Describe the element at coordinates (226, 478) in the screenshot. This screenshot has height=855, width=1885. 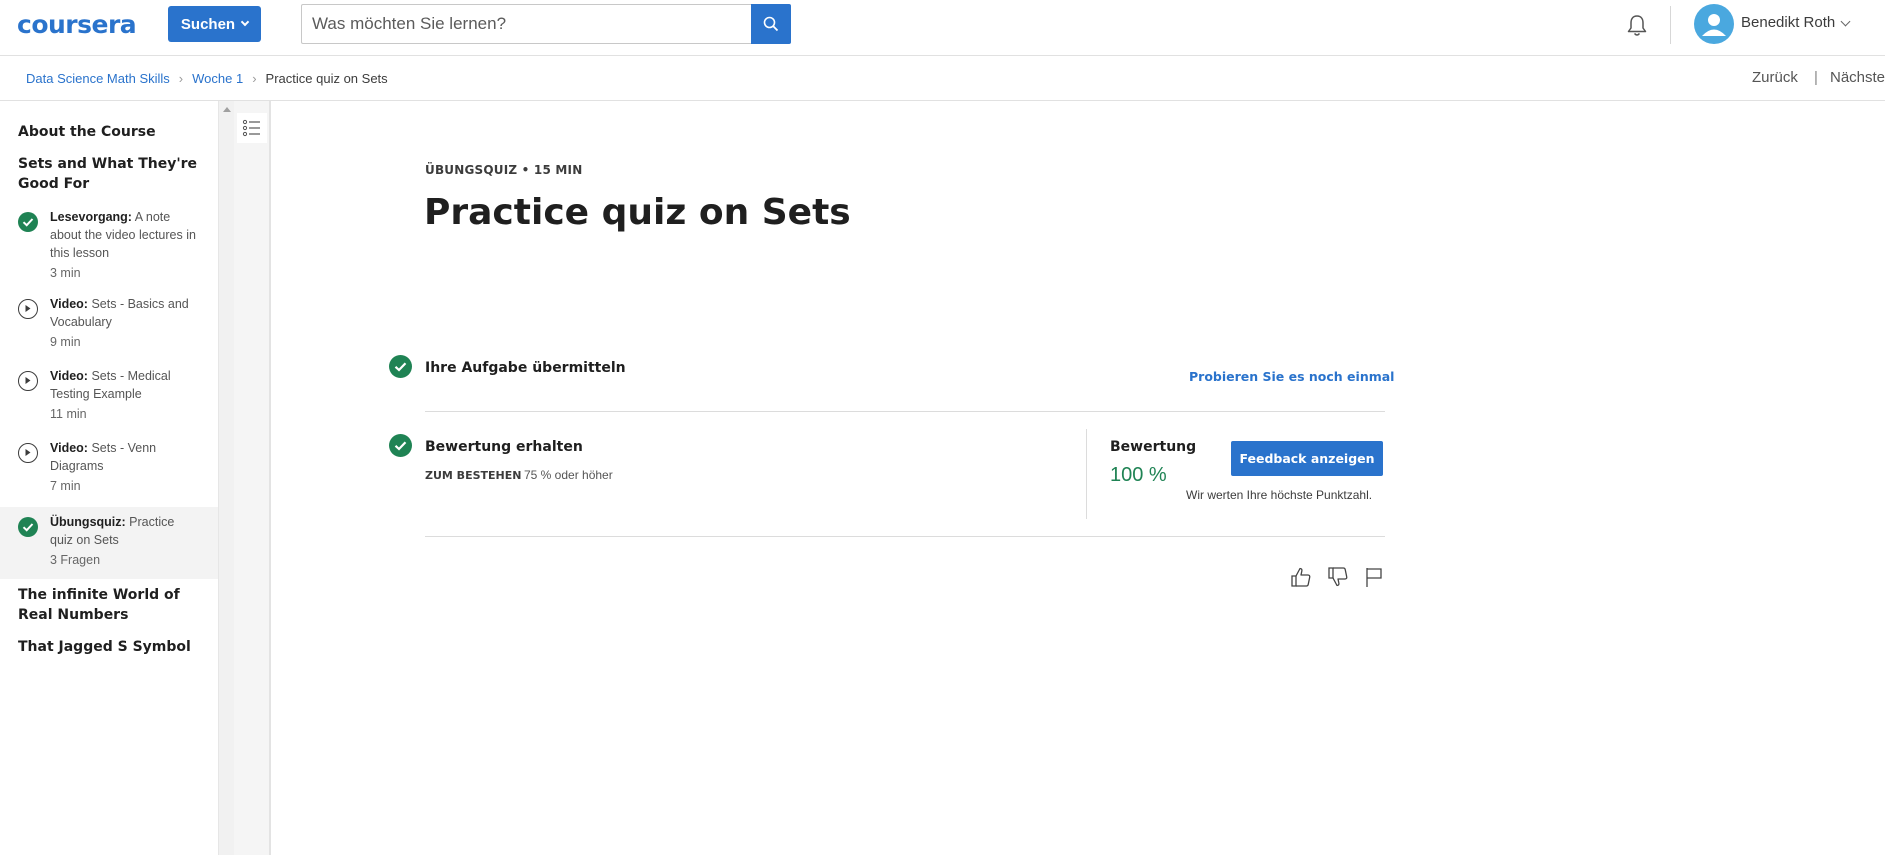
I see `sidebar-scrollbar` at that location.